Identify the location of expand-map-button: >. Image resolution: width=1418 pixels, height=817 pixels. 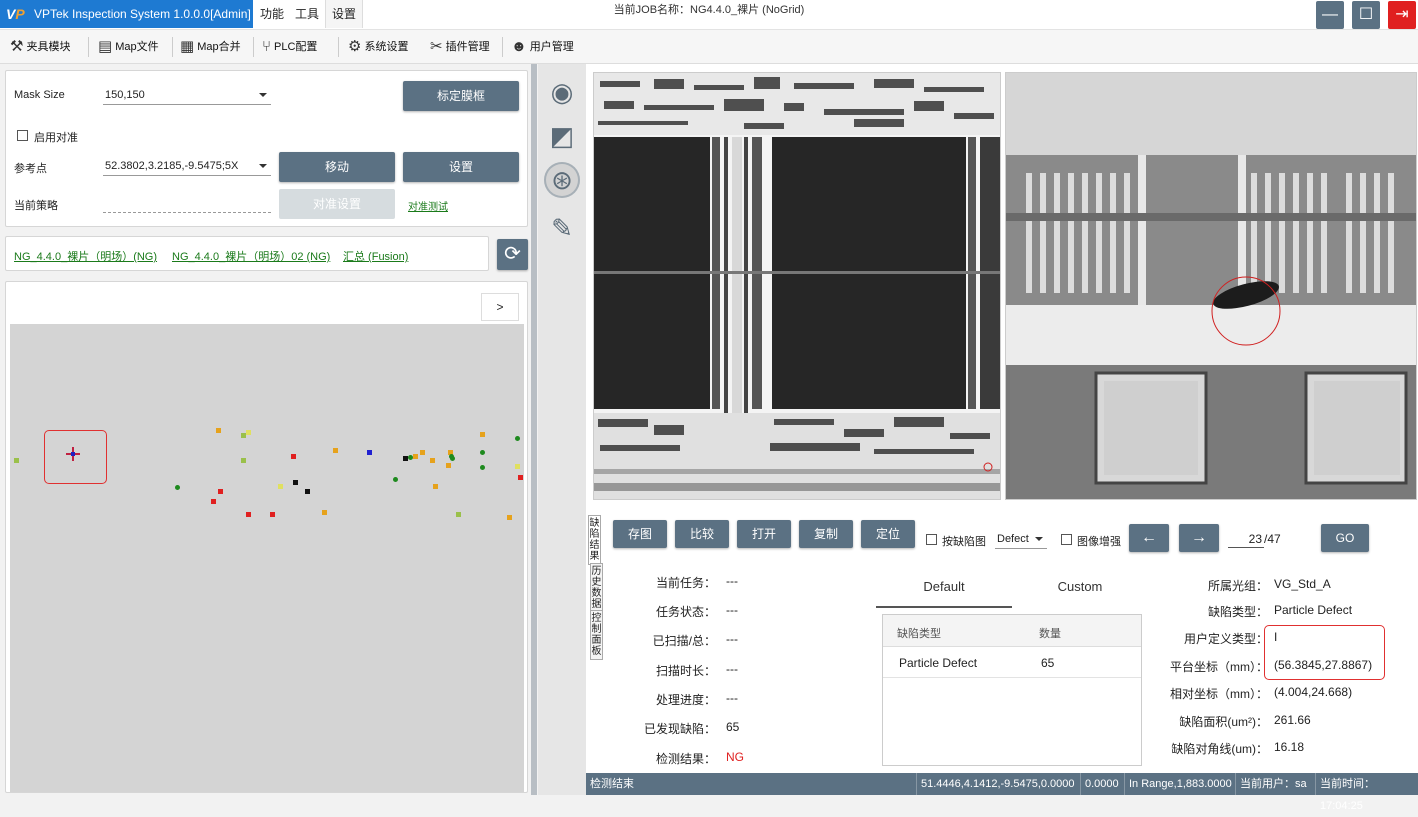
(500, 307).